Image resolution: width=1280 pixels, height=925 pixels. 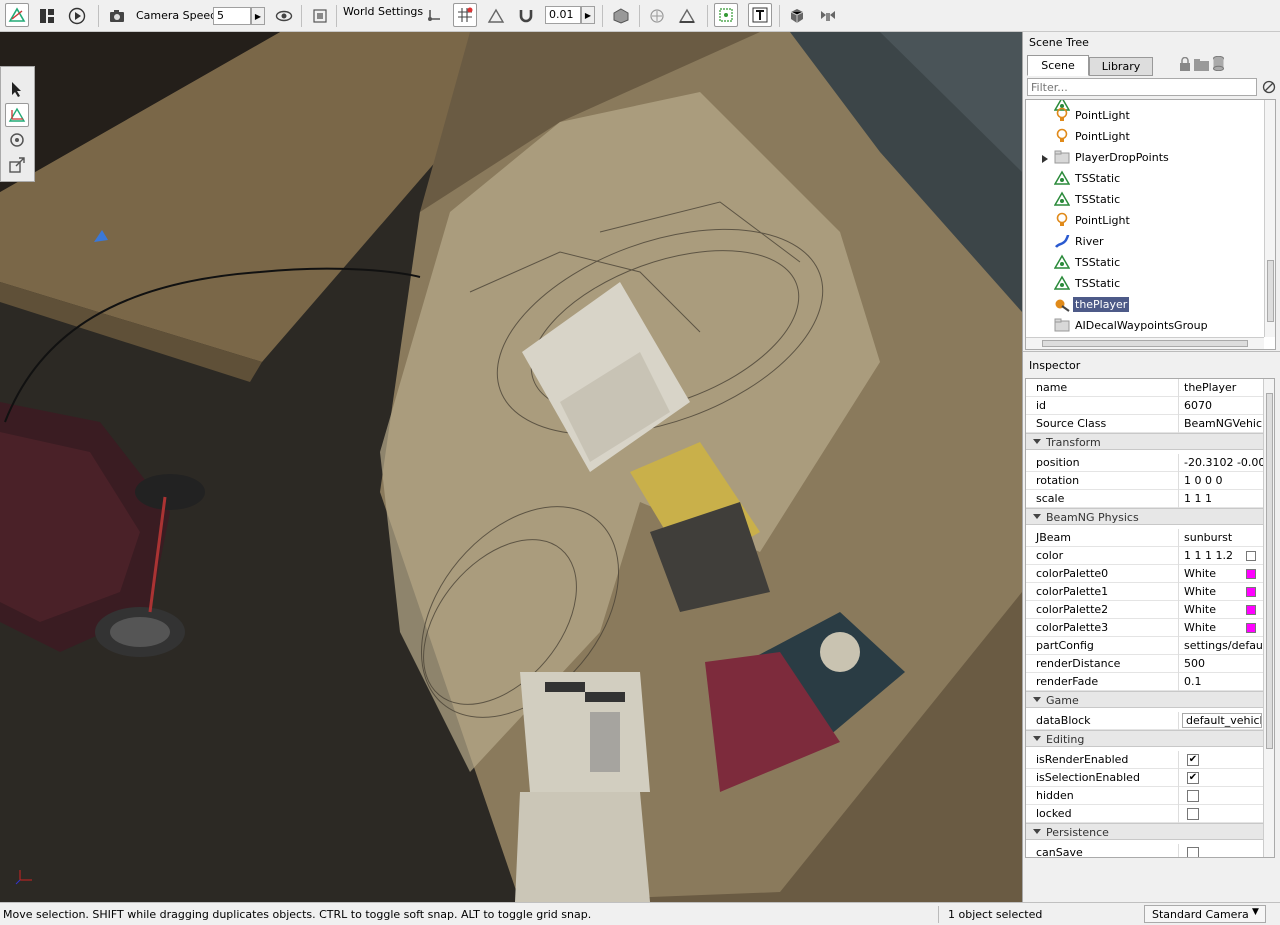 I want to click on inspector-group-header: Transform, so click(x=1145, y=441).